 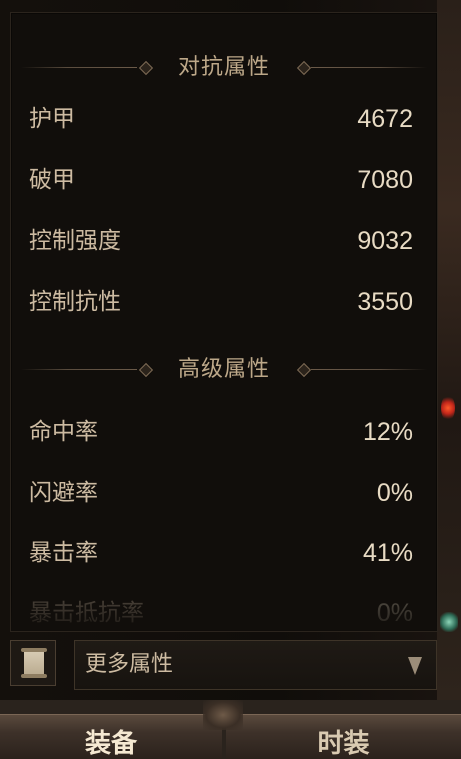 I want to click on stat-label: 破甲, so click(x=52, y=180).